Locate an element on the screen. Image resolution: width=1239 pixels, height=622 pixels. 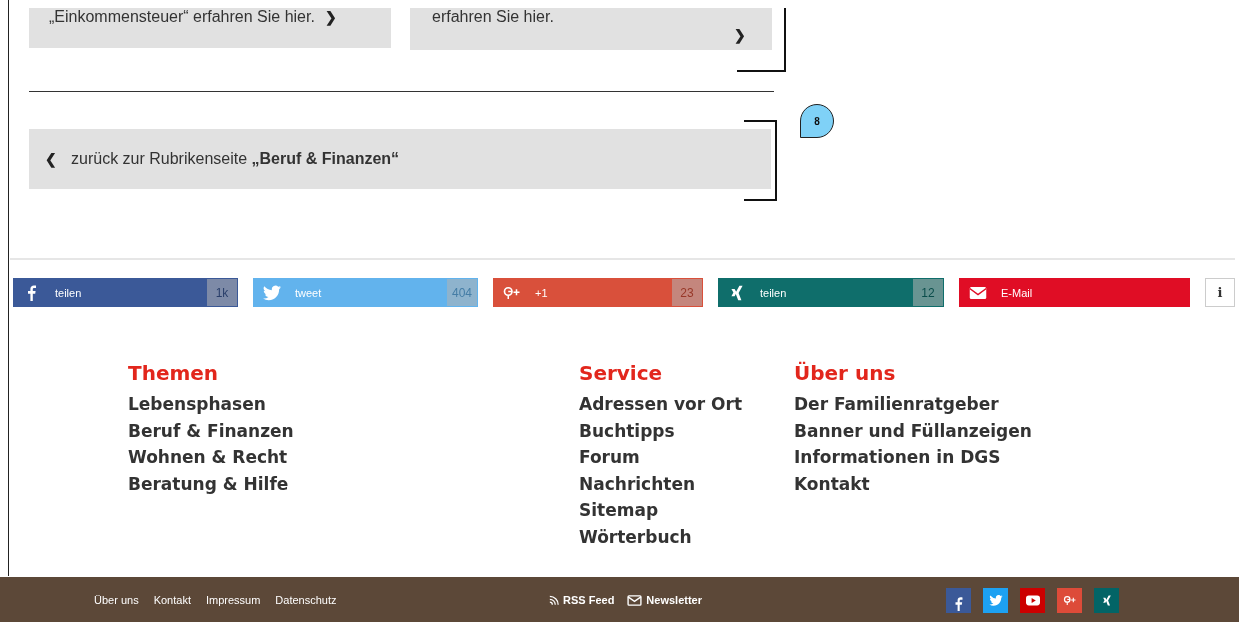
footer-link: Adressen vor Ort is located at coordinates (686, 404).